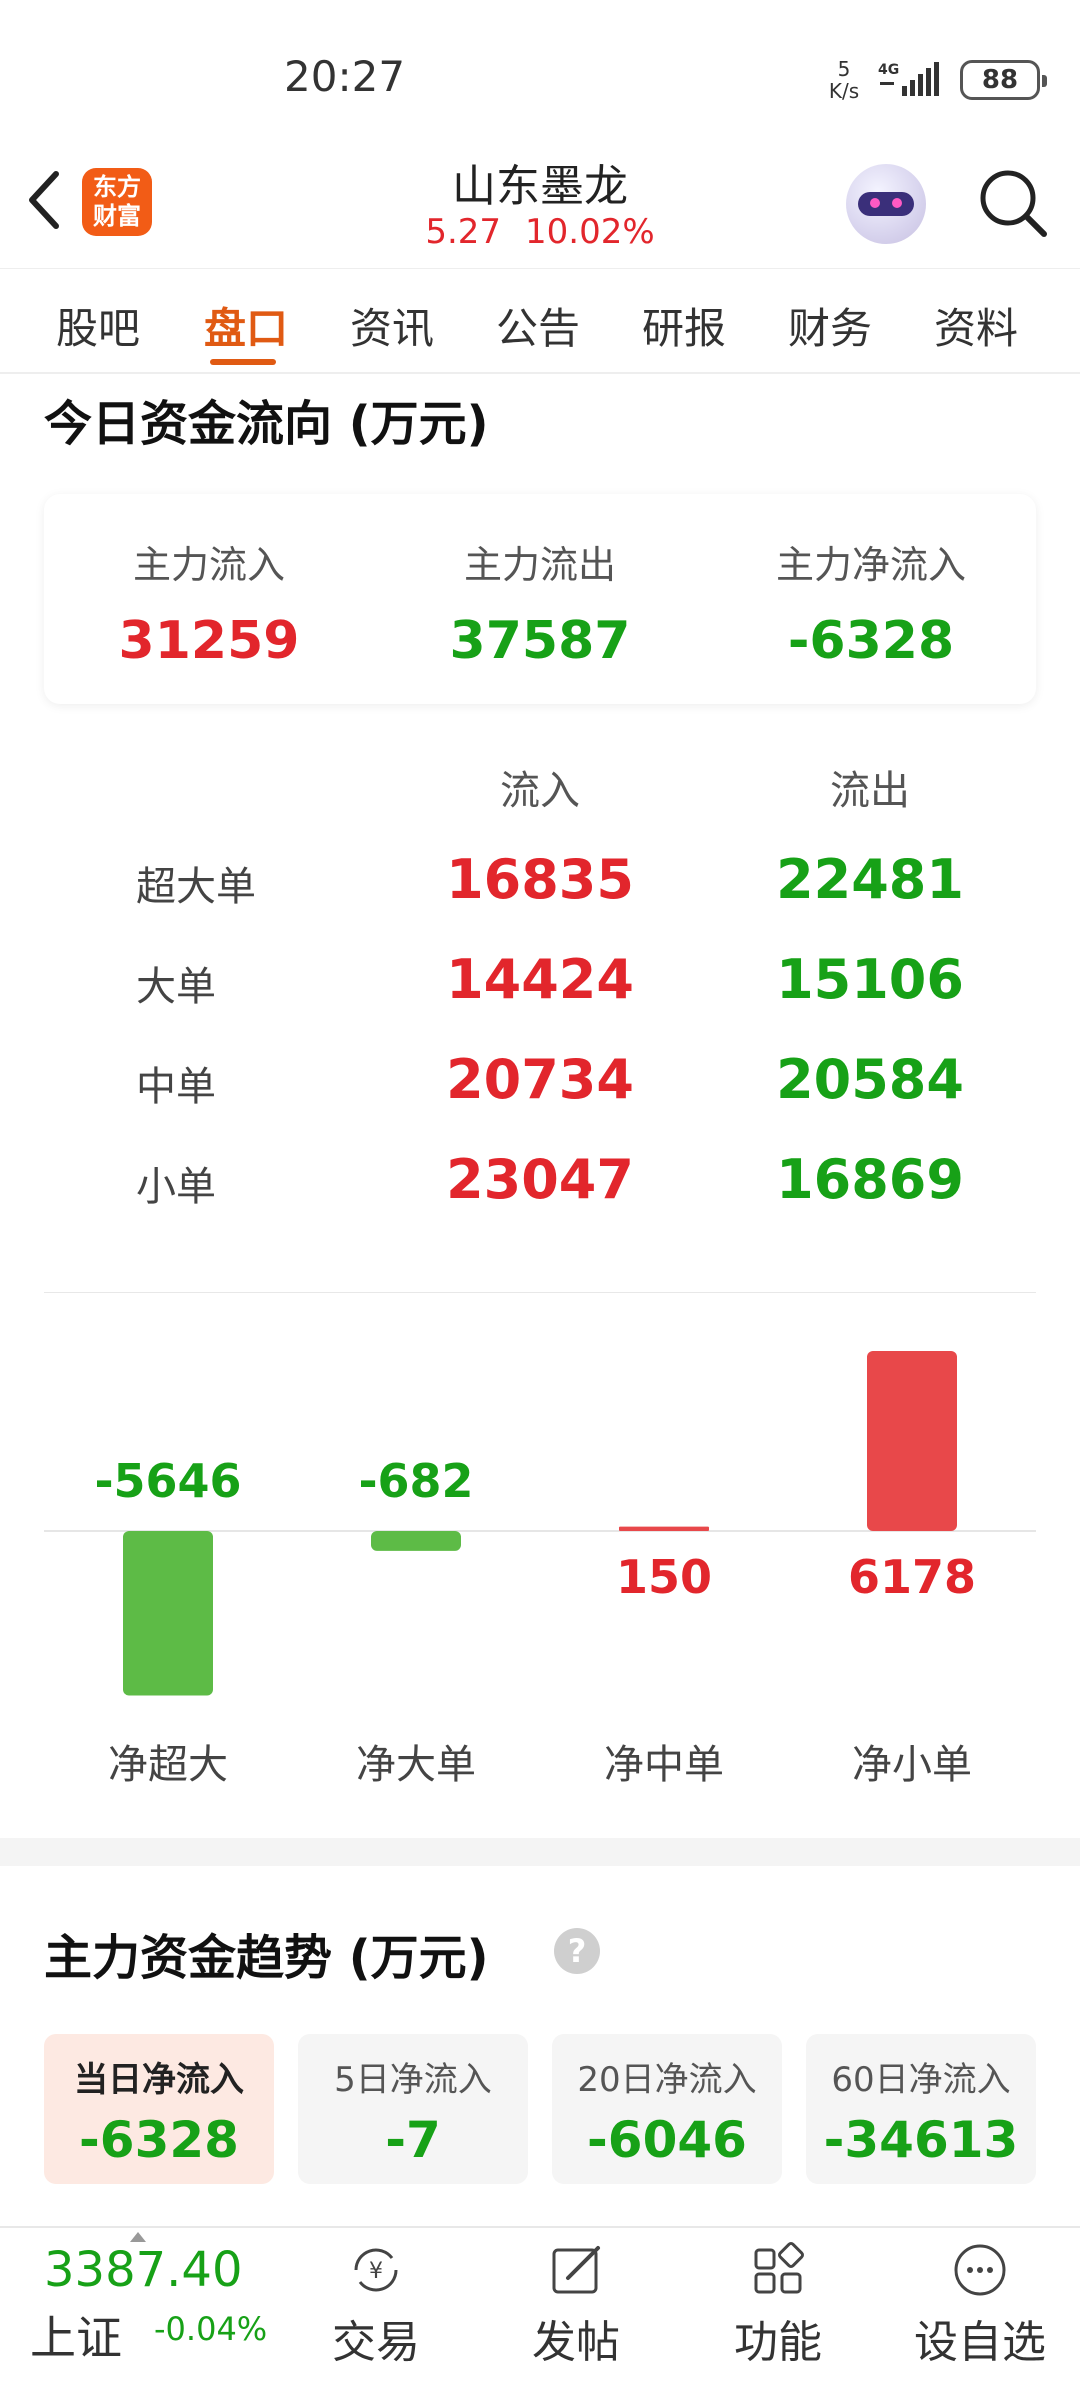  What do you see at coordinates (870, 791) in the screenshot?
I see `grid-outflow-header: 流出` at bounding box center [870, 791].